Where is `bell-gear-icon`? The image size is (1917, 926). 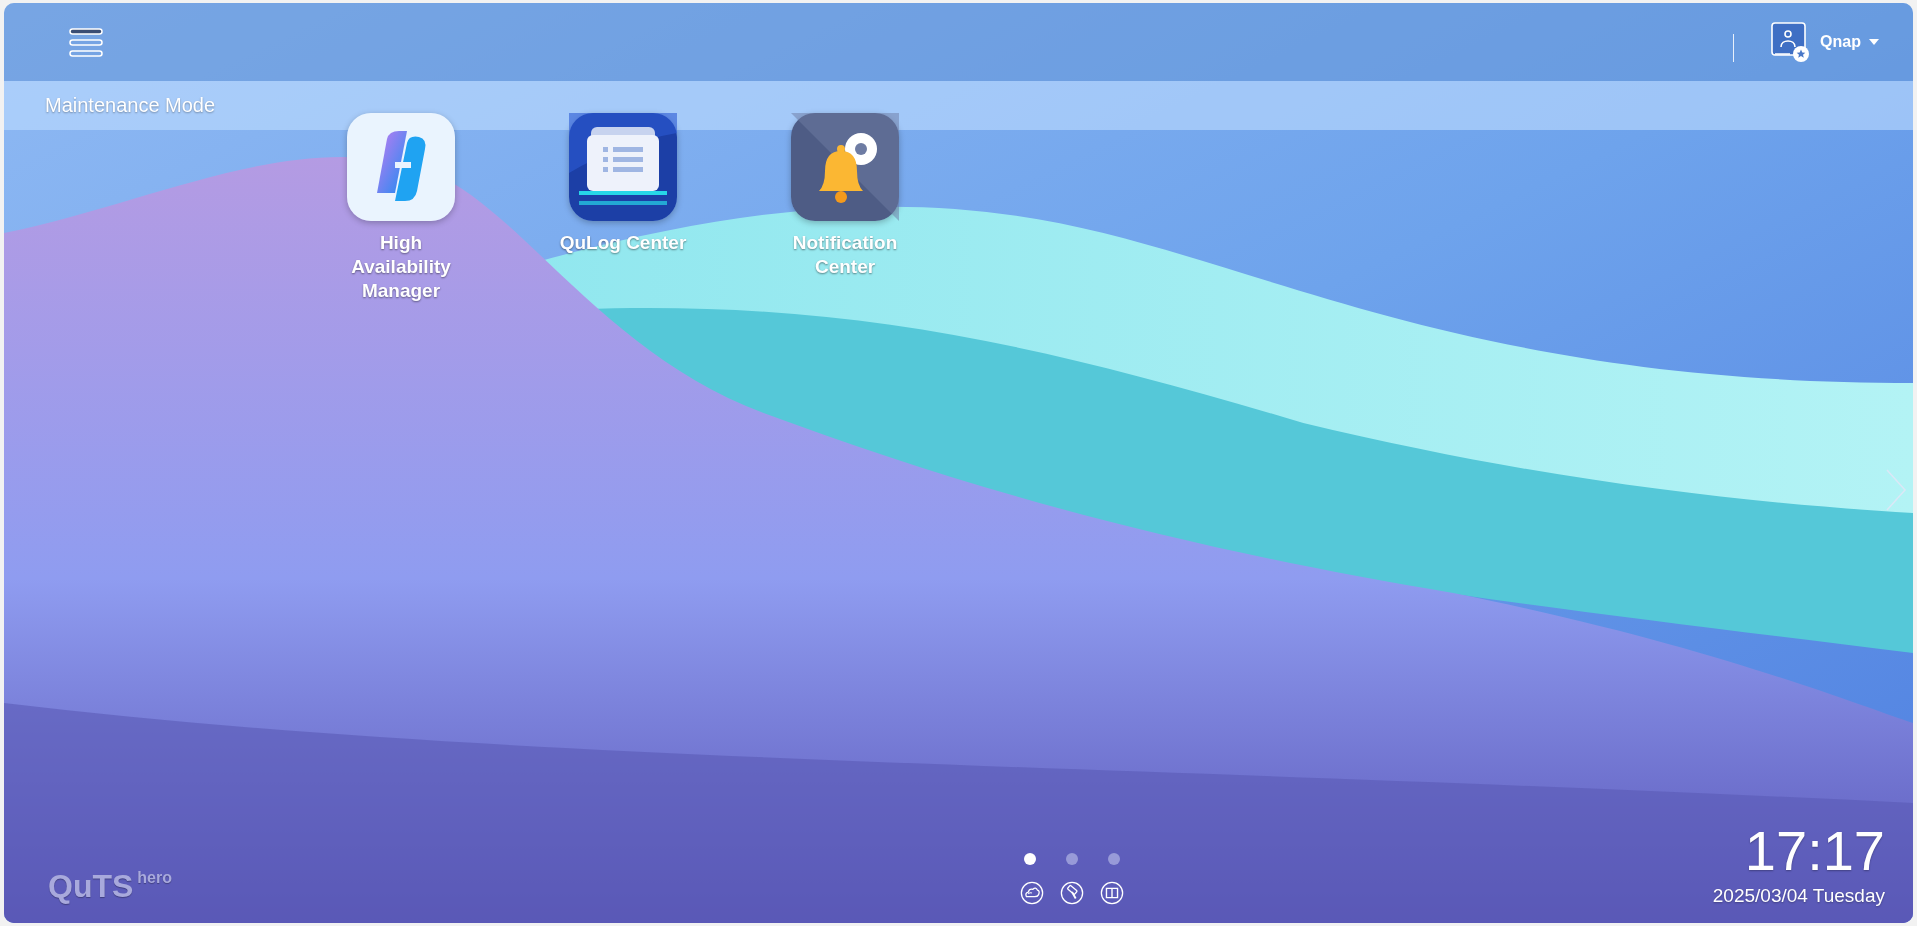 bell-gear-icon is located at coordinates (845, 167).